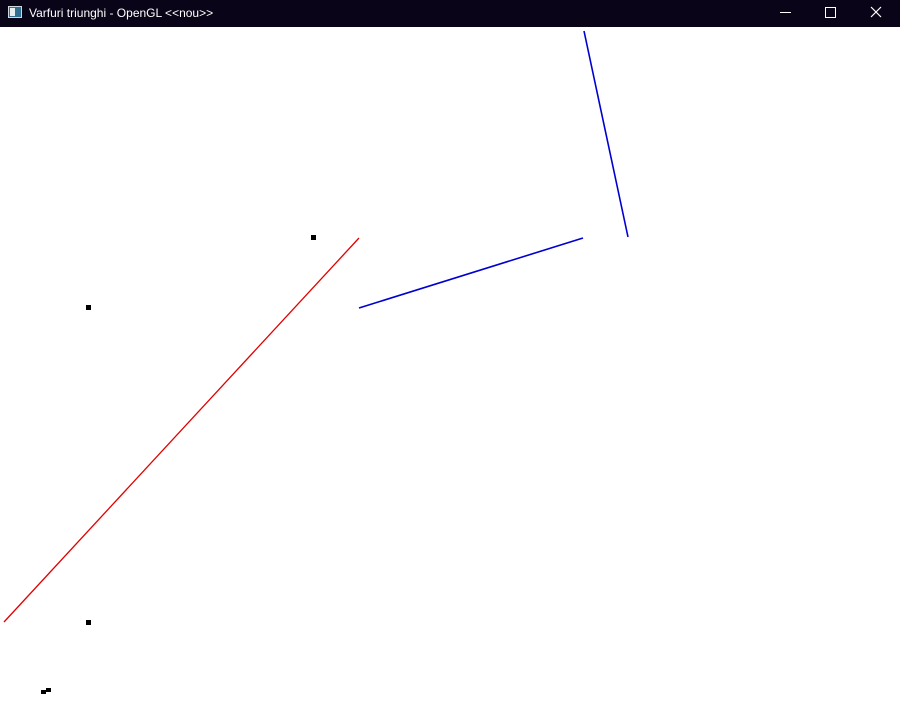  I want to click on window-title: Varfuri triunghi - OpenGL <<nou>>, so click(121, 13).